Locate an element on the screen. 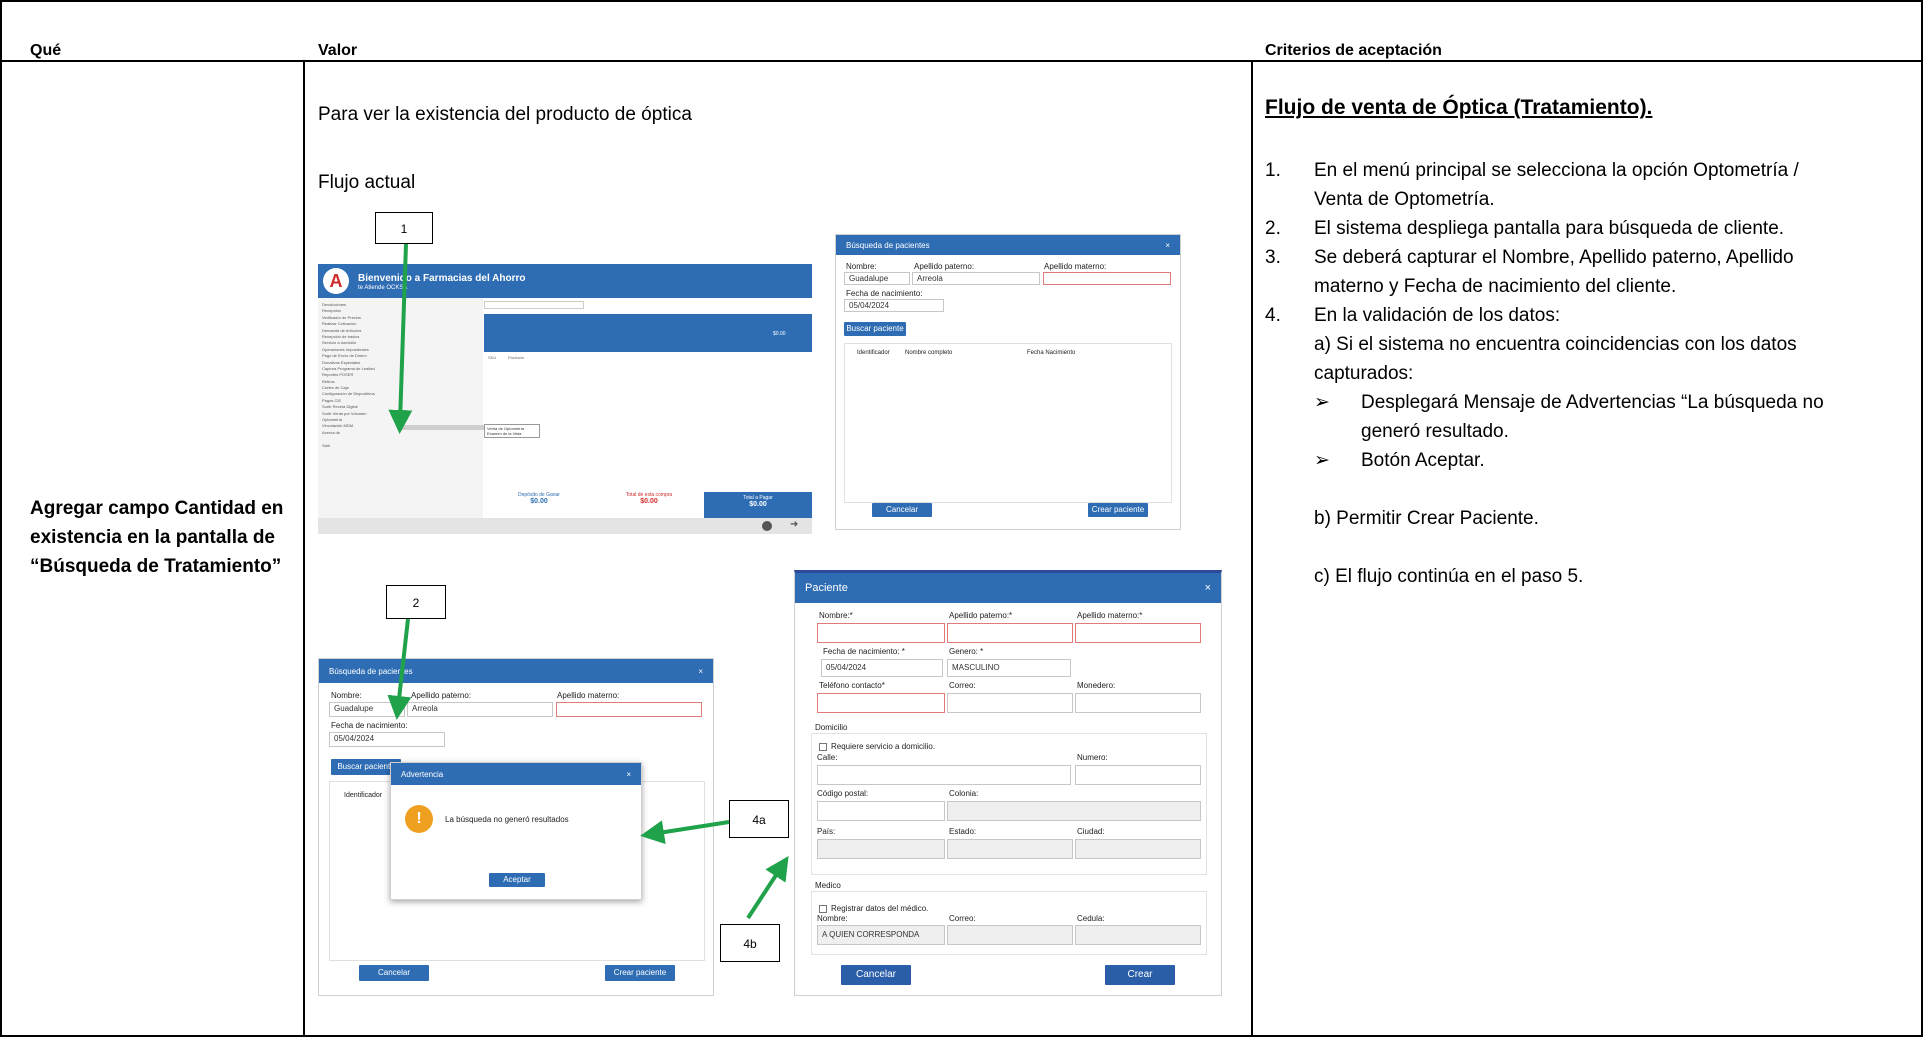 The image size is (1923, 1037). criterio-number: 2. is located at coordinates (1273, 228).